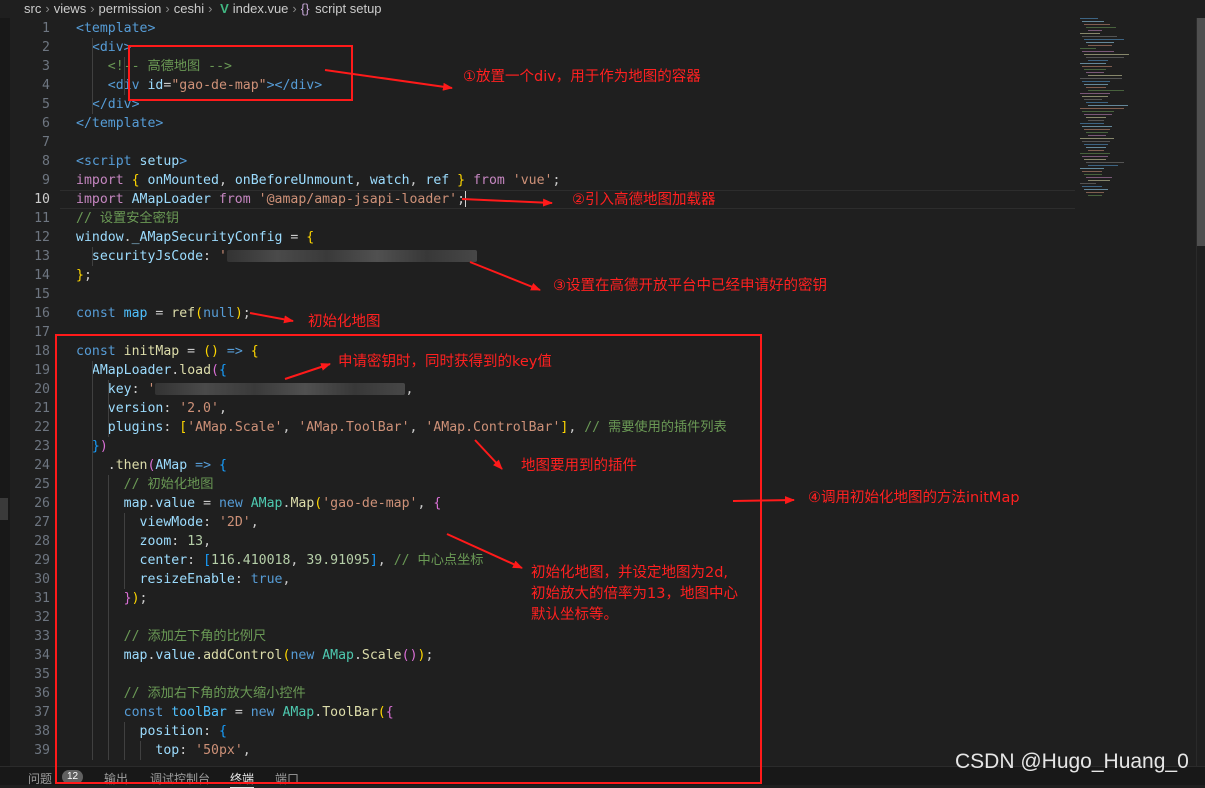 This screenshot has height=788, width=1205. I want to click on line-number: 20, so click(42, 389).